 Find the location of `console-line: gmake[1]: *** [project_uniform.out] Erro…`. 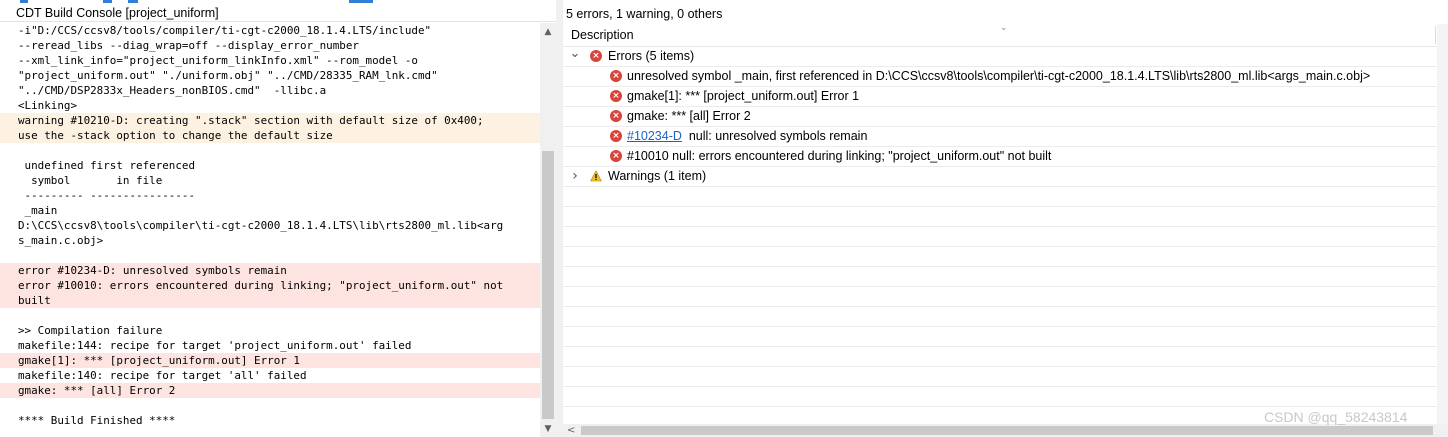

console-line: gmake[1]: *** [project_uniform.out] Erro… is located at coordinates (270, 360).